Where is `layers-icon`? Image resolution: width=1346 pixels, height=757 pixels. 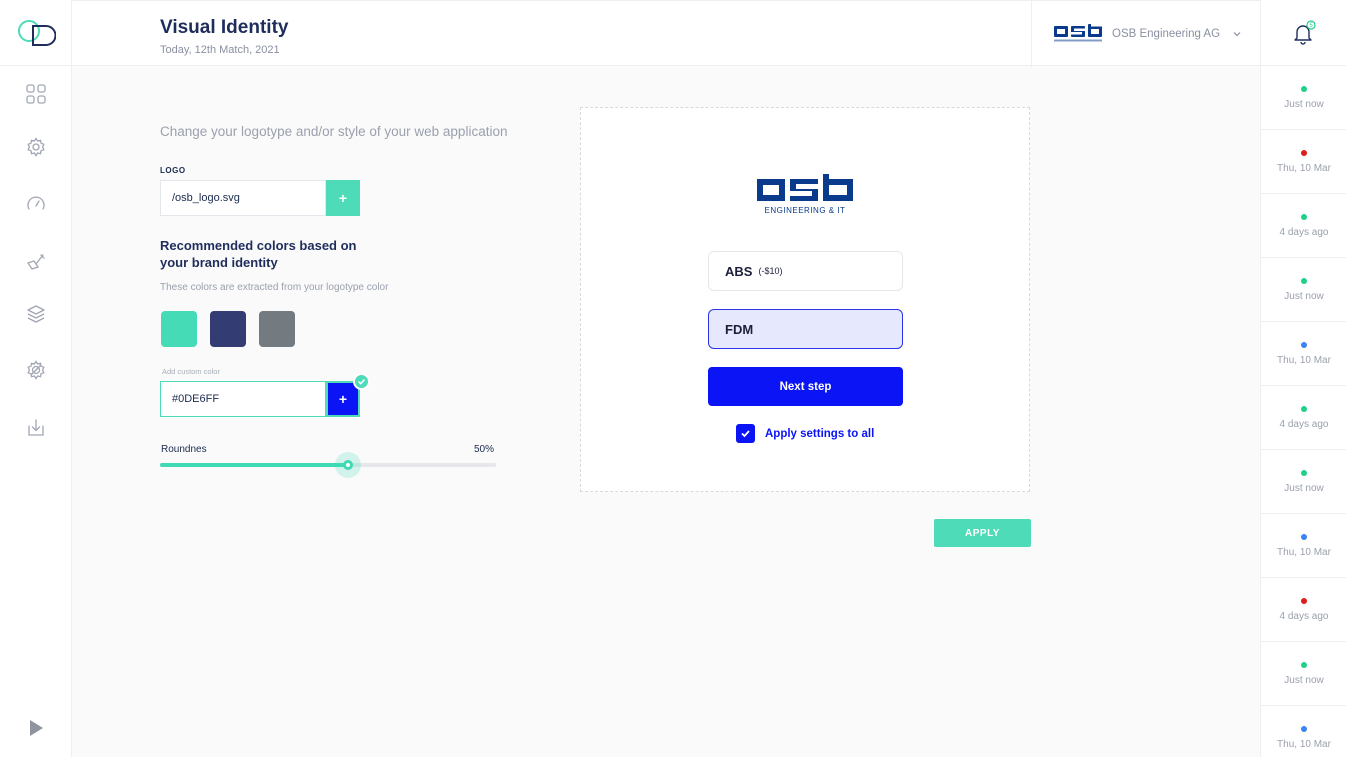
layers-icon is located at coordinates (36, 314).